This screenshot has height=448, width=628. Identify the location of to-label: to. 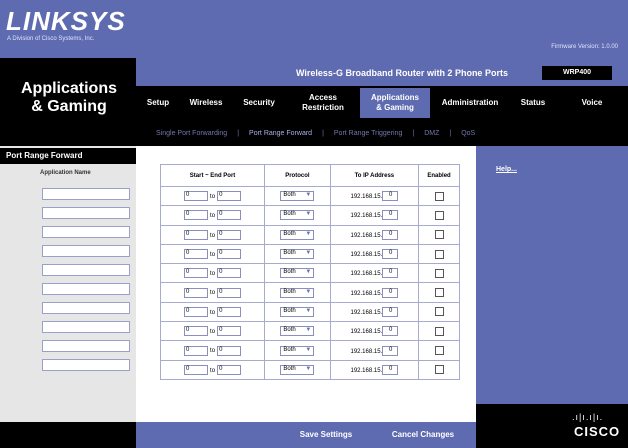
(213, 312).